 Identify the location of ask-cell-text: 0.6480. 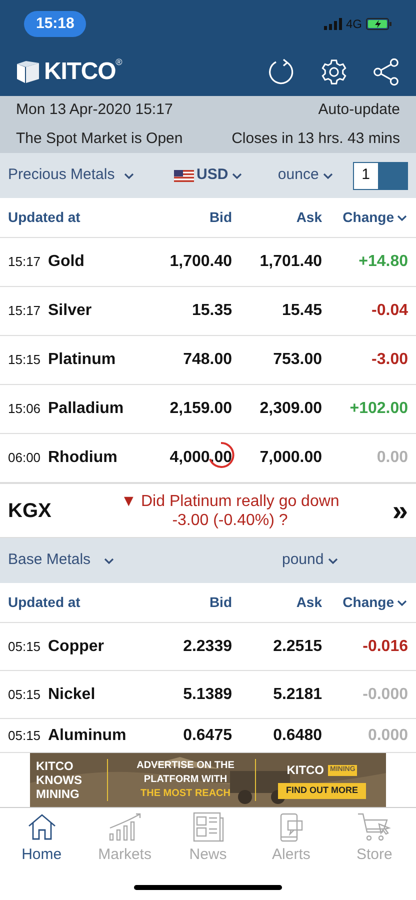
(297, 736).